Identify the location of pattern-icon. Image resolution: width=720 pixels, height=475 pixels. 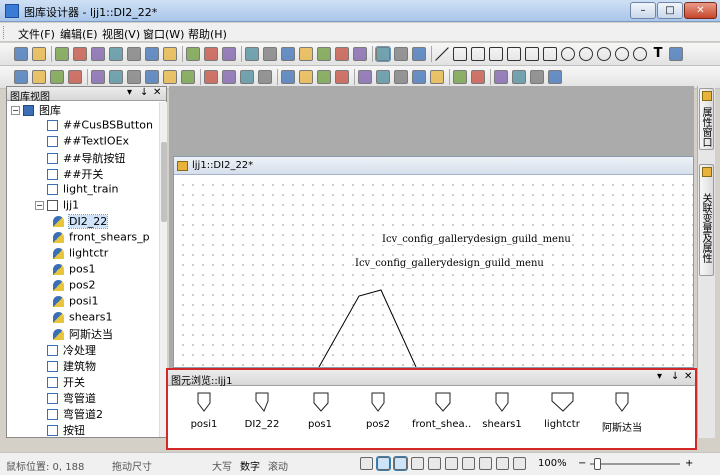
(555, 77).